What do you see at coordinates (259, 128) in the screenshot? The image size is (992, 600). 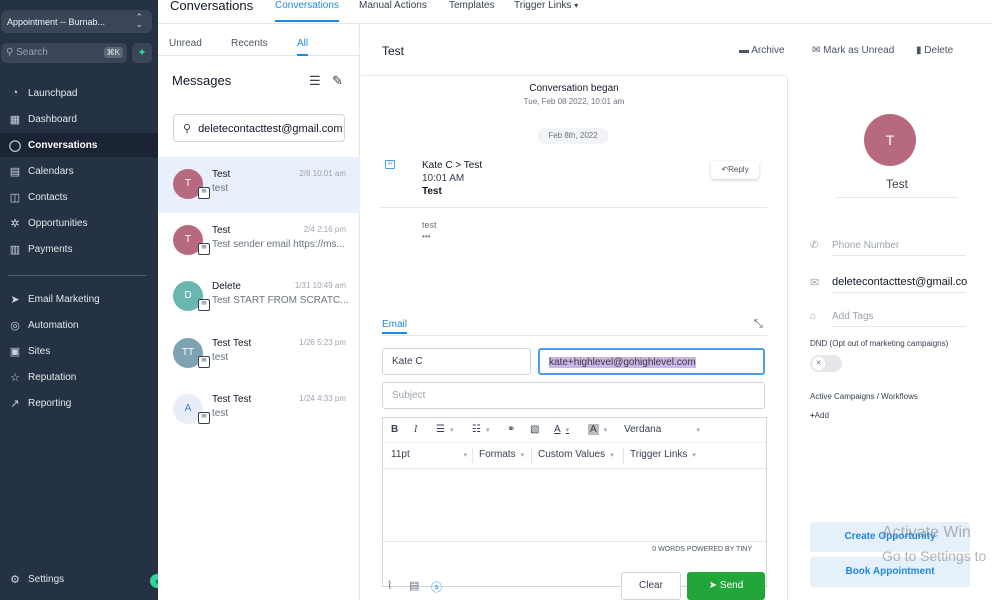 I see `conversation-search-input: ⚲ deletecontacttest@gmail.com` at bounding box center [259, 128].